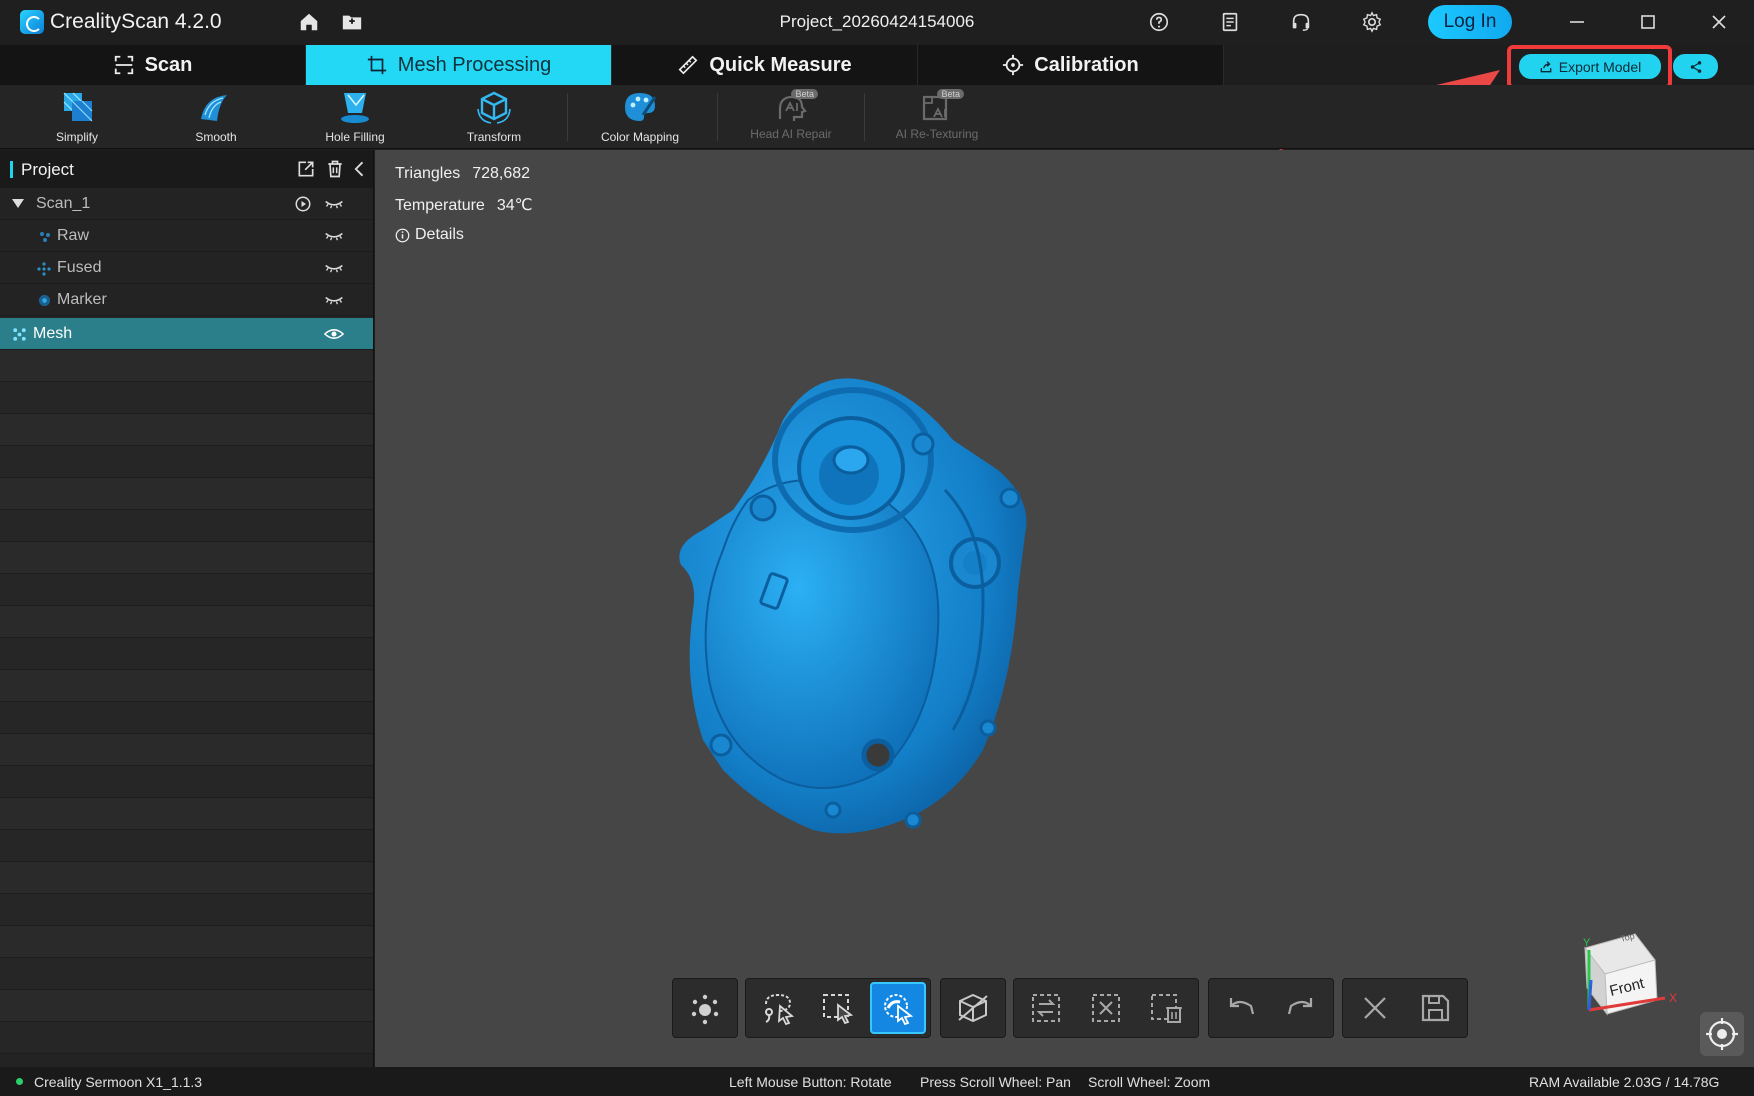 The image size is (1754, 1096). I want to click on import-icon, so click(306, 169).